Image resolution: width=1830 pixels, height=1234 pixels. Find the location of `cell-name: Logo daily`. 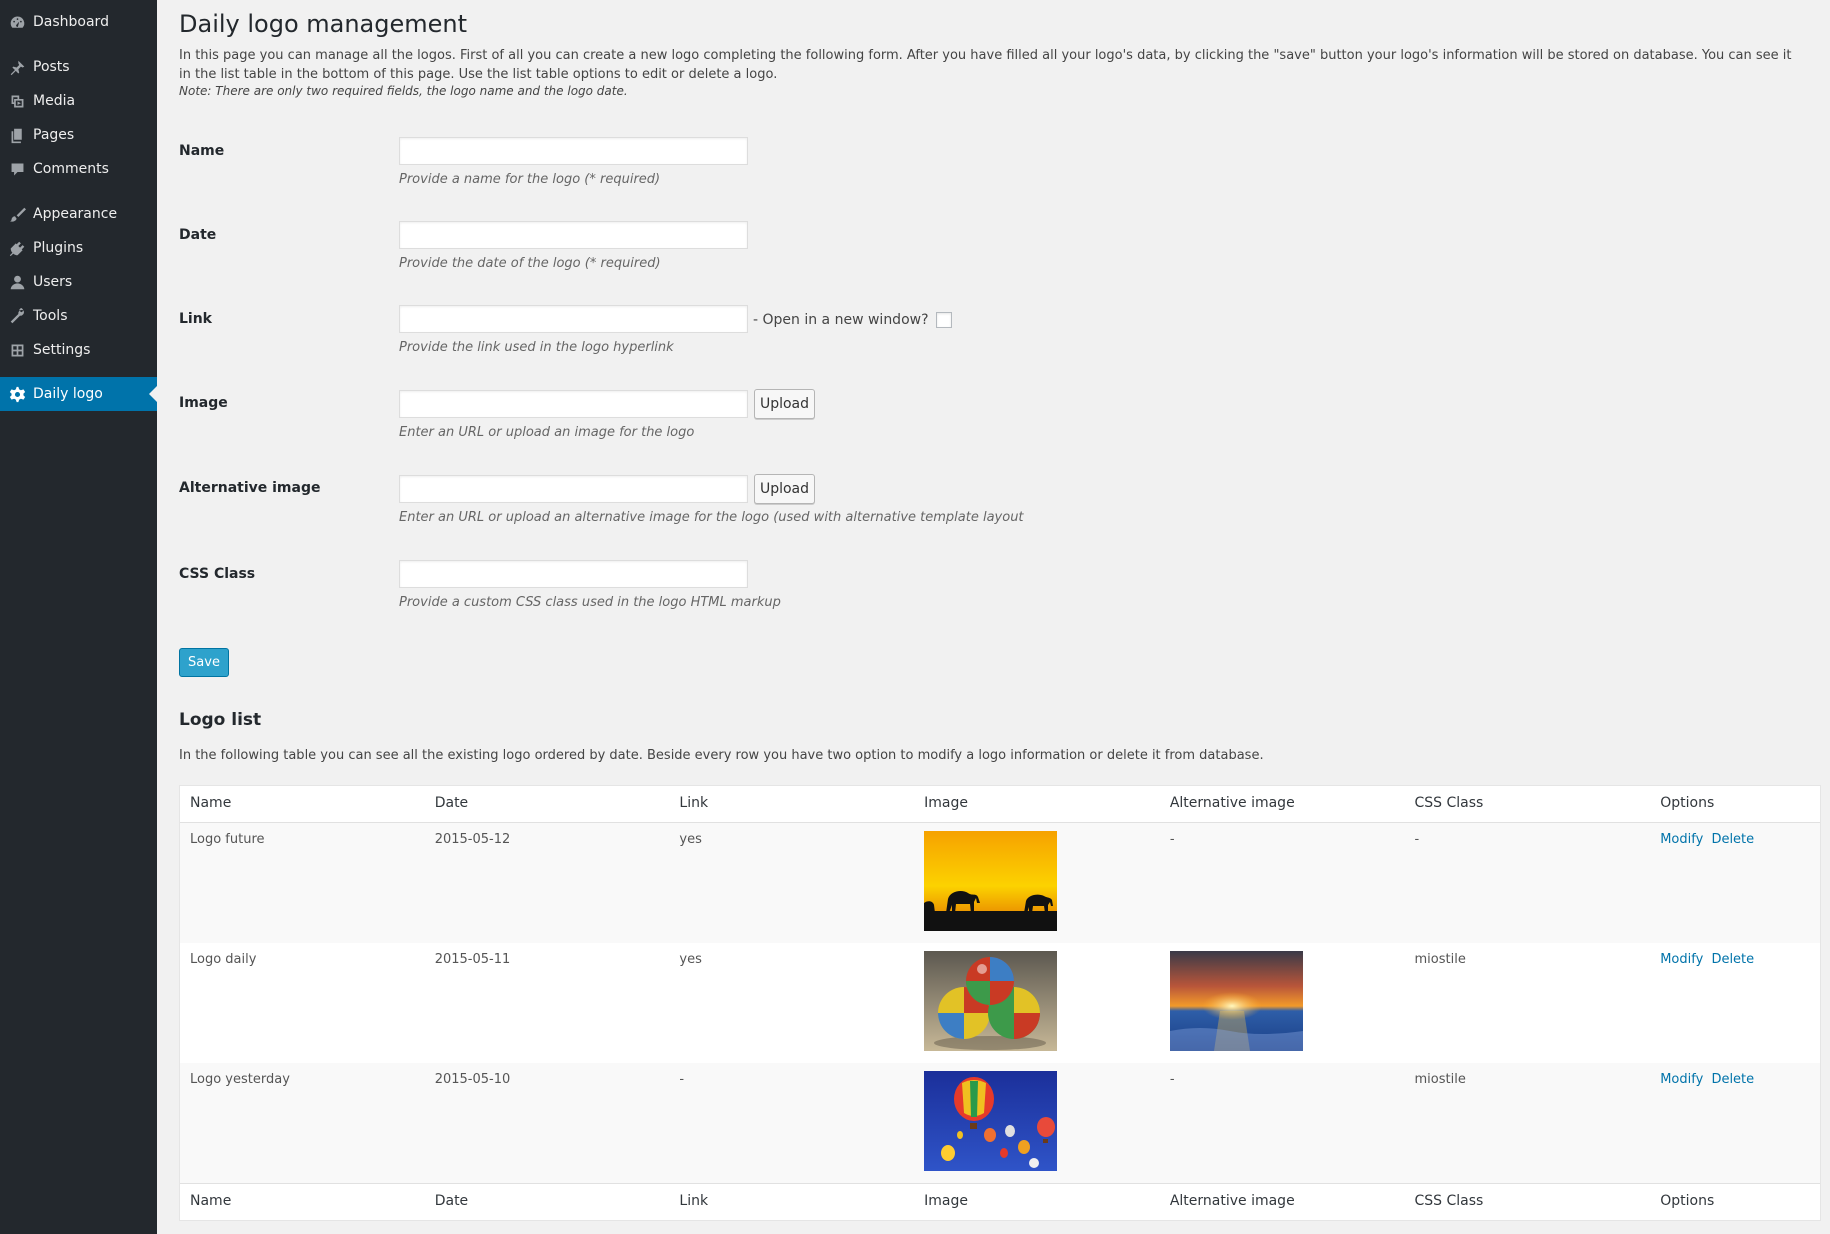

cell-name: Logo daily is located at coordinates (223, 959).